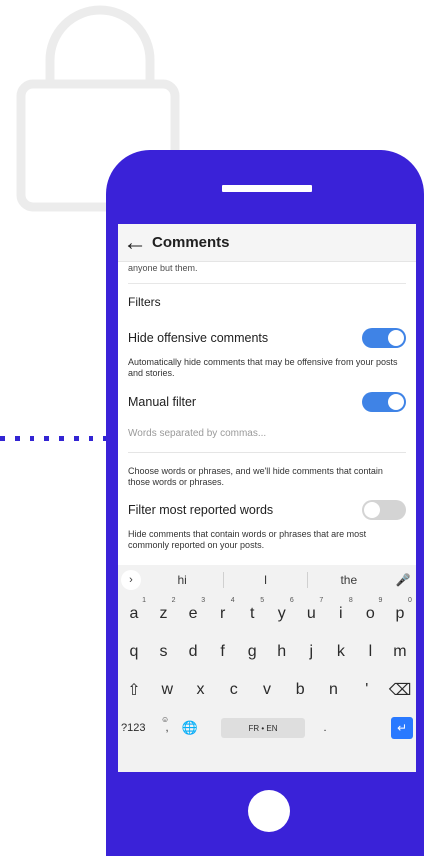 This screenshot has height=856, width=436. What do you see at coordinates (282, 652) in the screenshot?
I see `key: h` at bounding box center [282, 652].